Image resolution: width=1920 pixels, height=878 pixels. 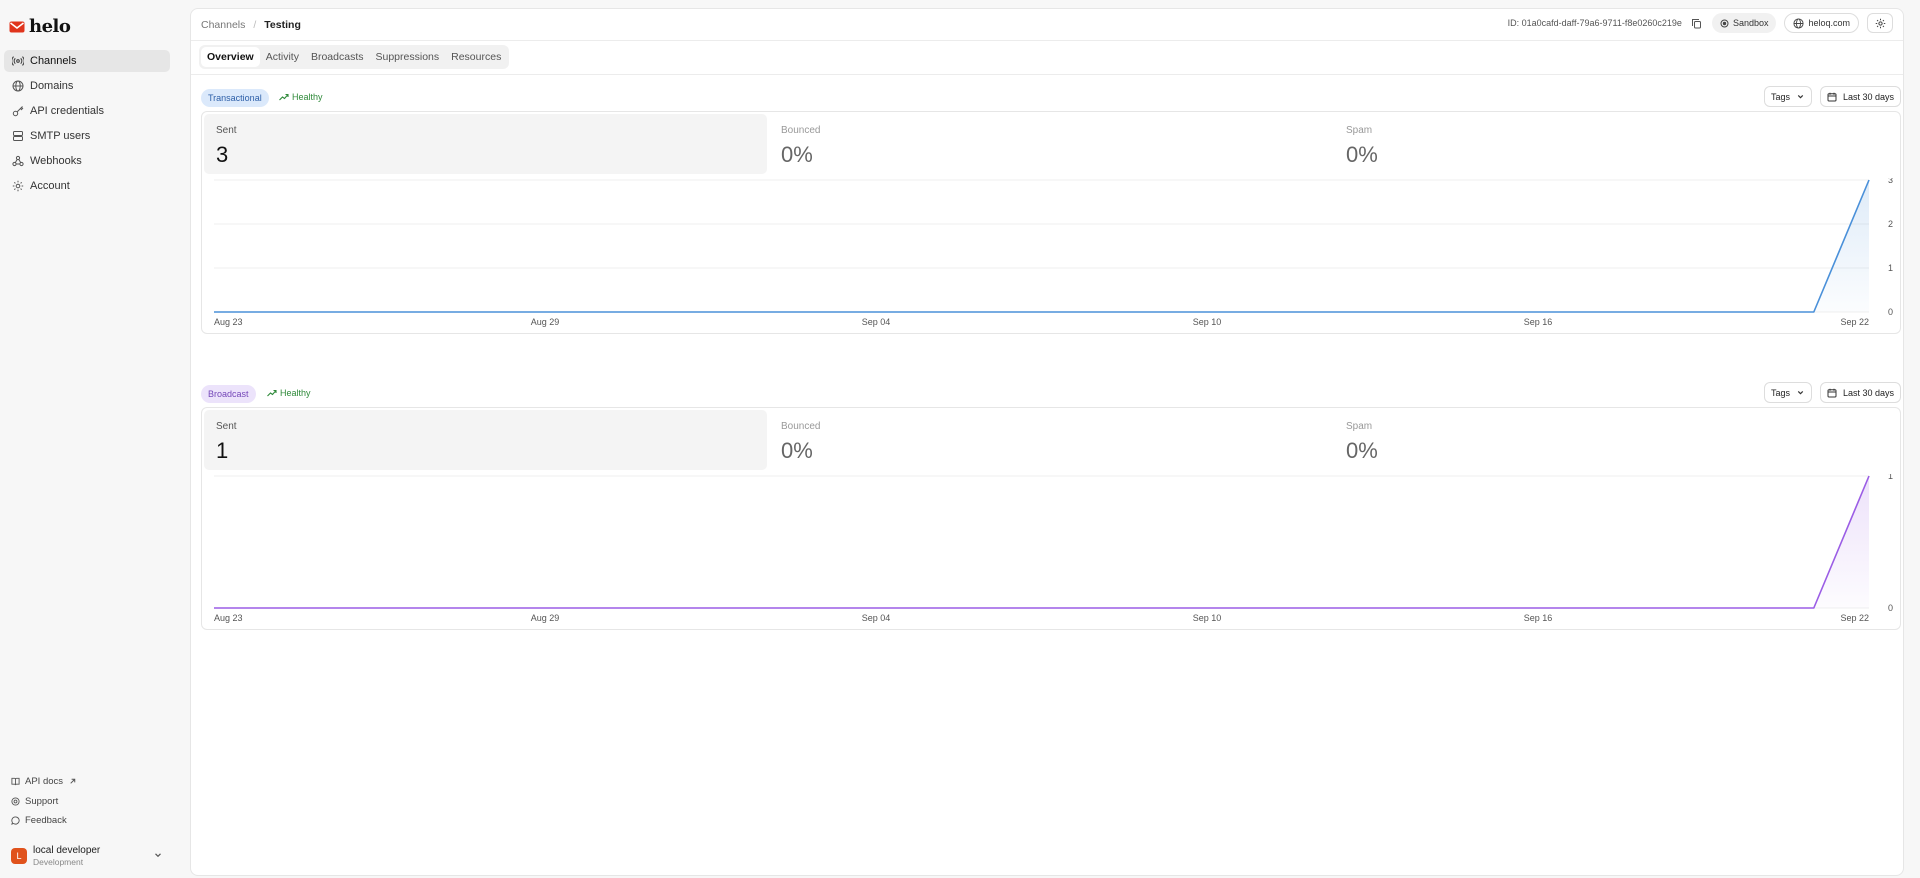 I want to click on x-tick-label: Sep 22, so click(x=1854, y=618).